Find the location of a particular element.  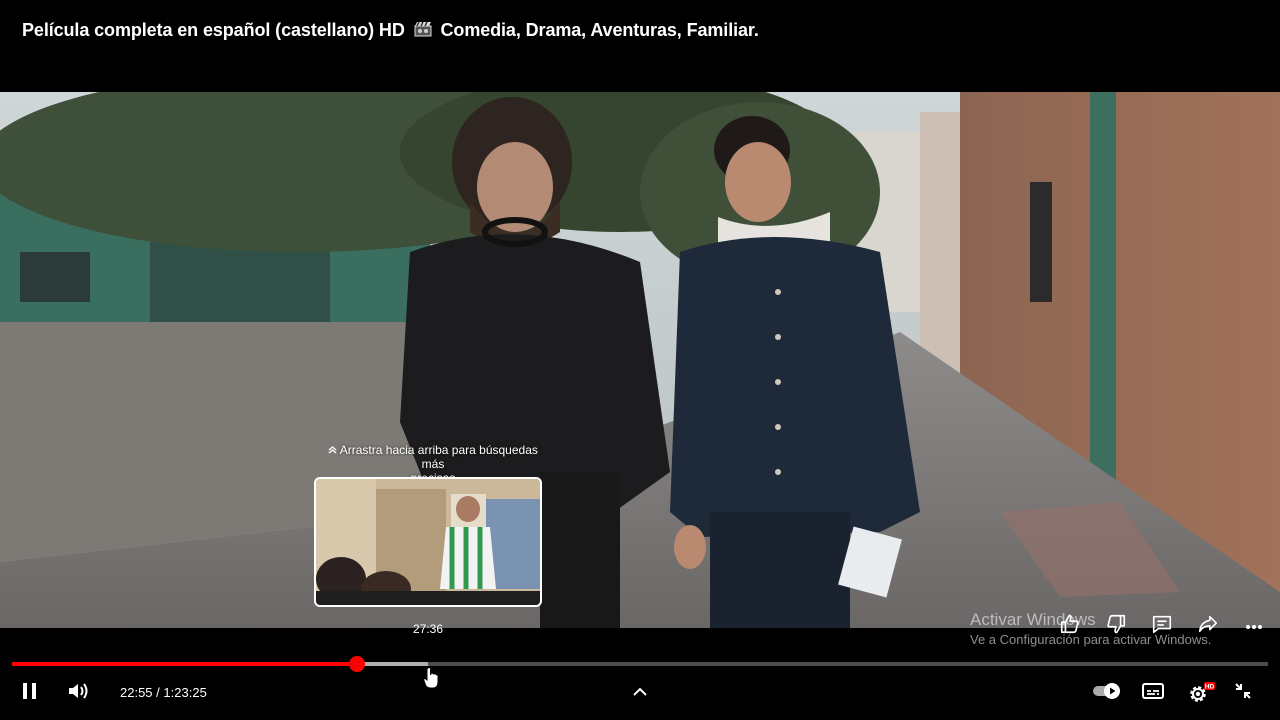

thumbs-up-icon is located at coordinates (1070, 626).